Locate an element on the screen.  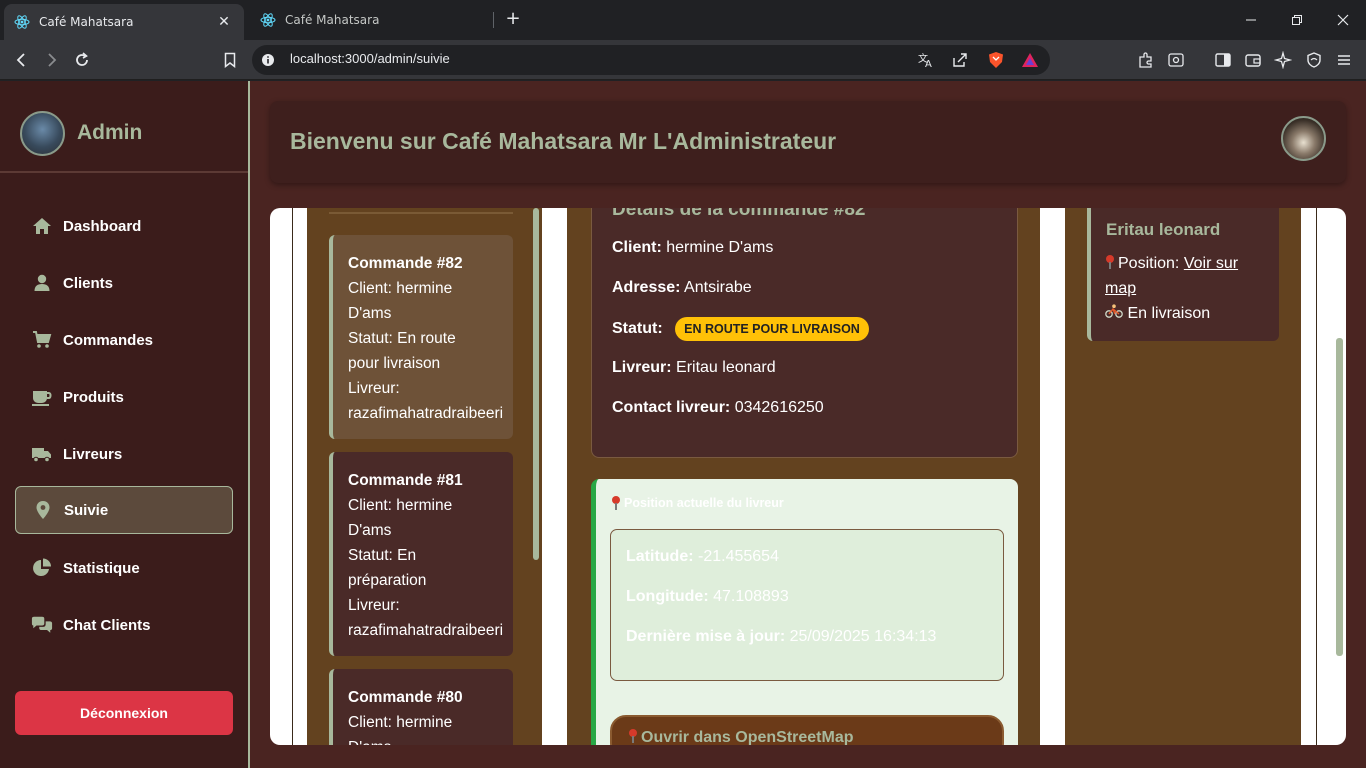
browser-tab-inactive: Café Mahatsara is located at coordinates (372, 20).